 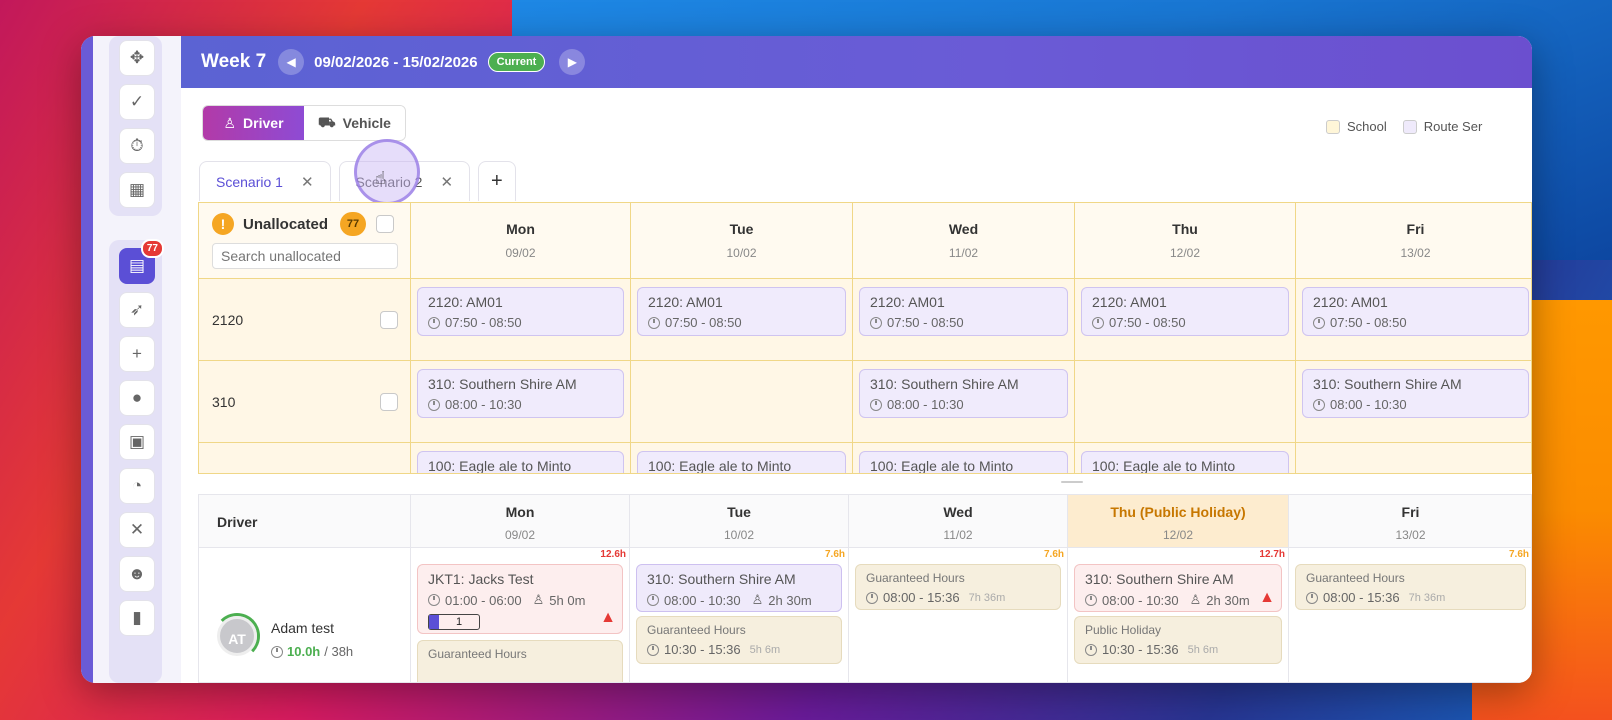 What do you see at coordinates (304, 651) in the screenshot?
I see `hours-used: 10.0h` at bounding box center [304, 651].